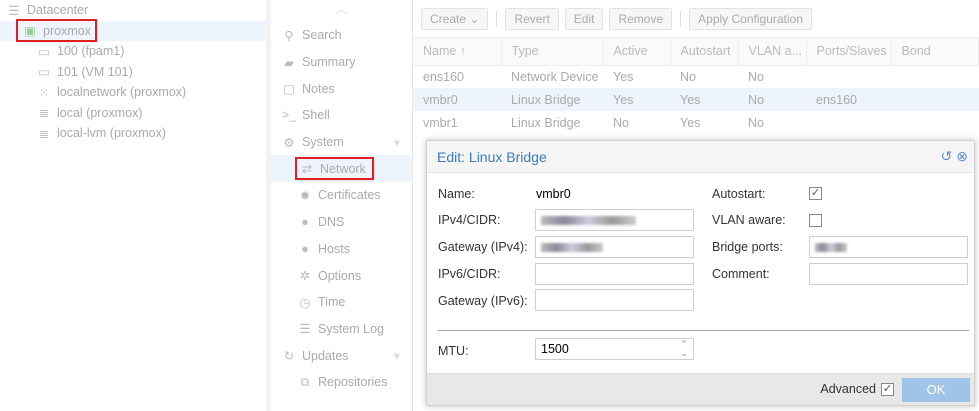 This screenshot has width=979, height=411. I want to click on nav-time: ◷ Time, so click(341, 302).